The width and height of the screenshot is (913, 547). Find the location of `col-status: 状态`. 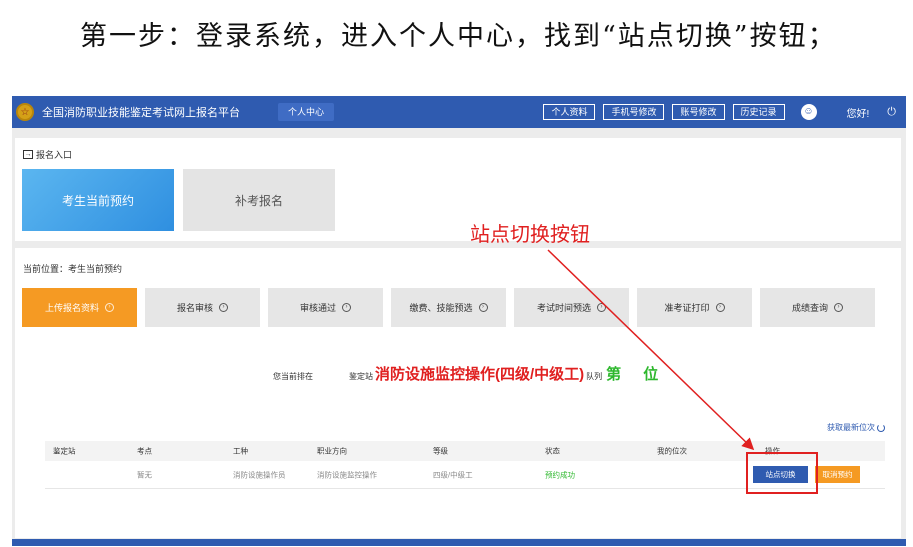

col-status: 状态 is located at coordinates (552, 451).